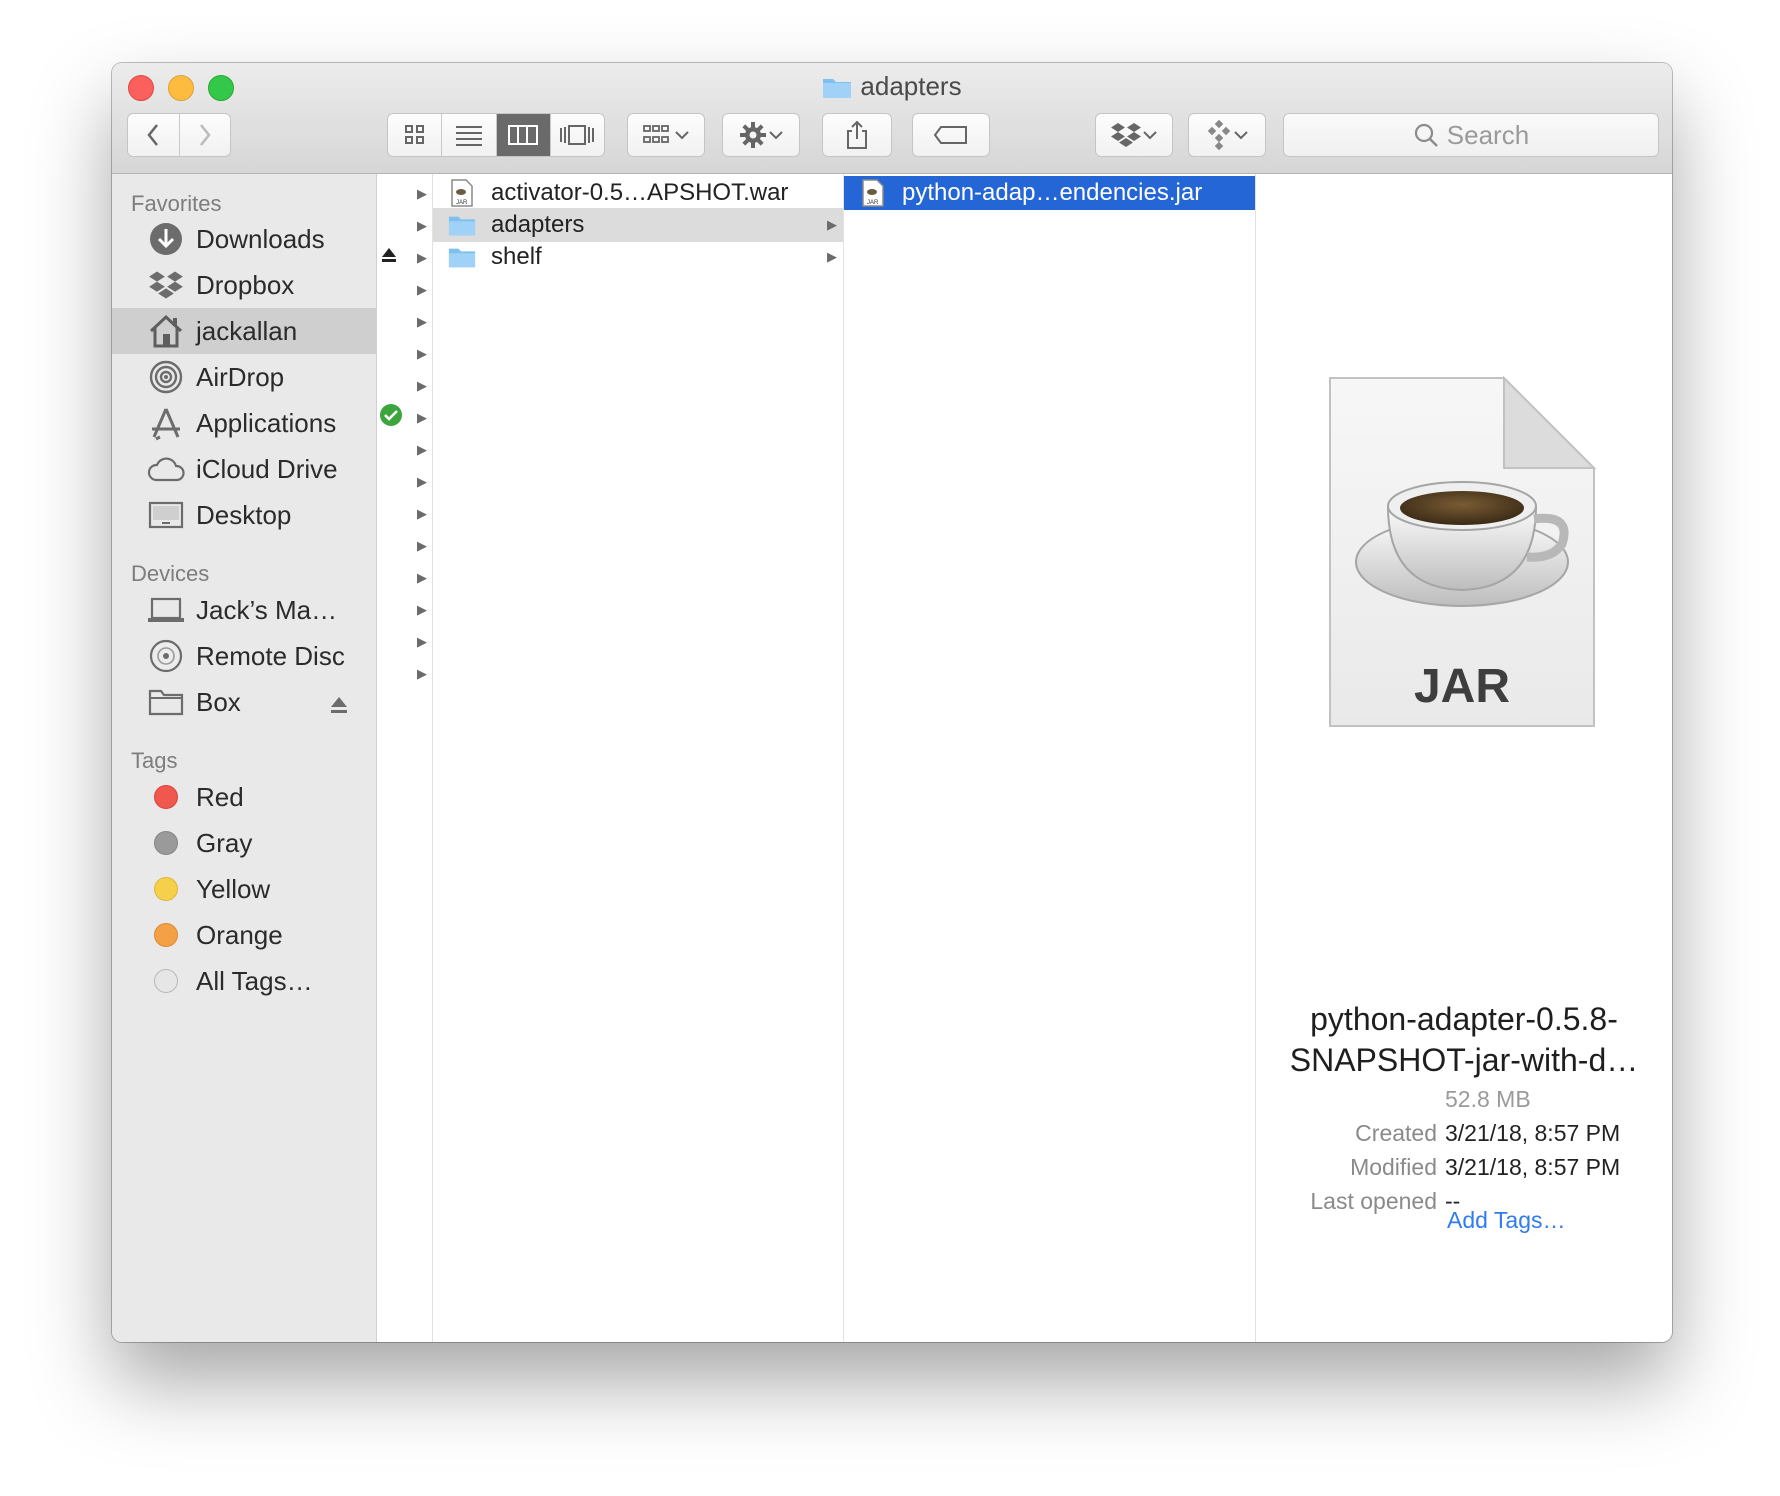  What do you see at coordinates (462, 193) in the screenshot?
I see `war-file-icon: JAR` at bounding box center [462, 193].